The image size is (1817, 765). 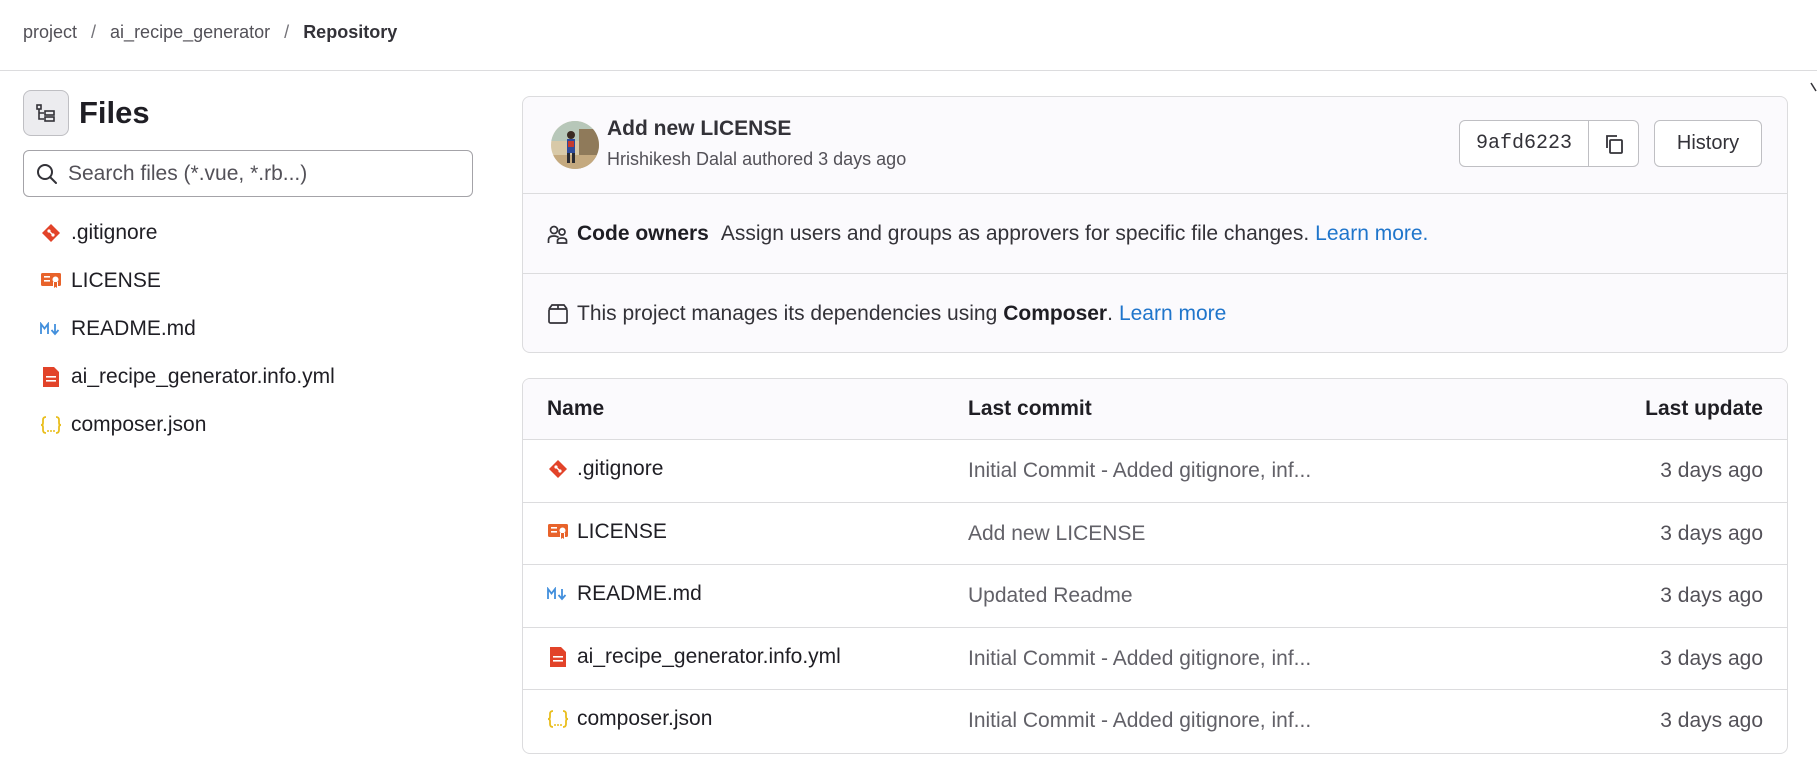 What do you see at coordinates (1050, 596) in the screenshot?
I see `last-commit-link: Updated Readme` at bounding box center [1050, 596].